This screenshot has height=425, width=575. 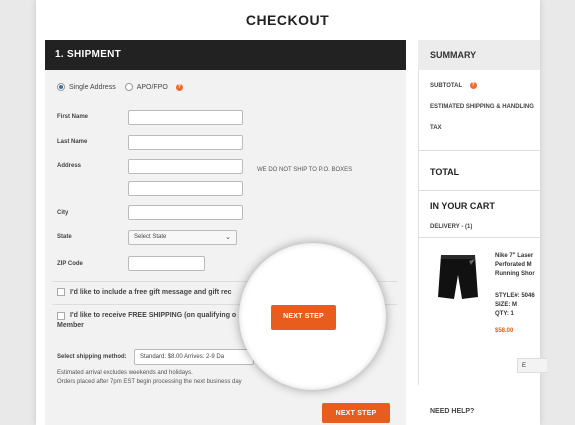 I want to click on shipping-method-label: Select shipping method:, so click(x=92, y=357).